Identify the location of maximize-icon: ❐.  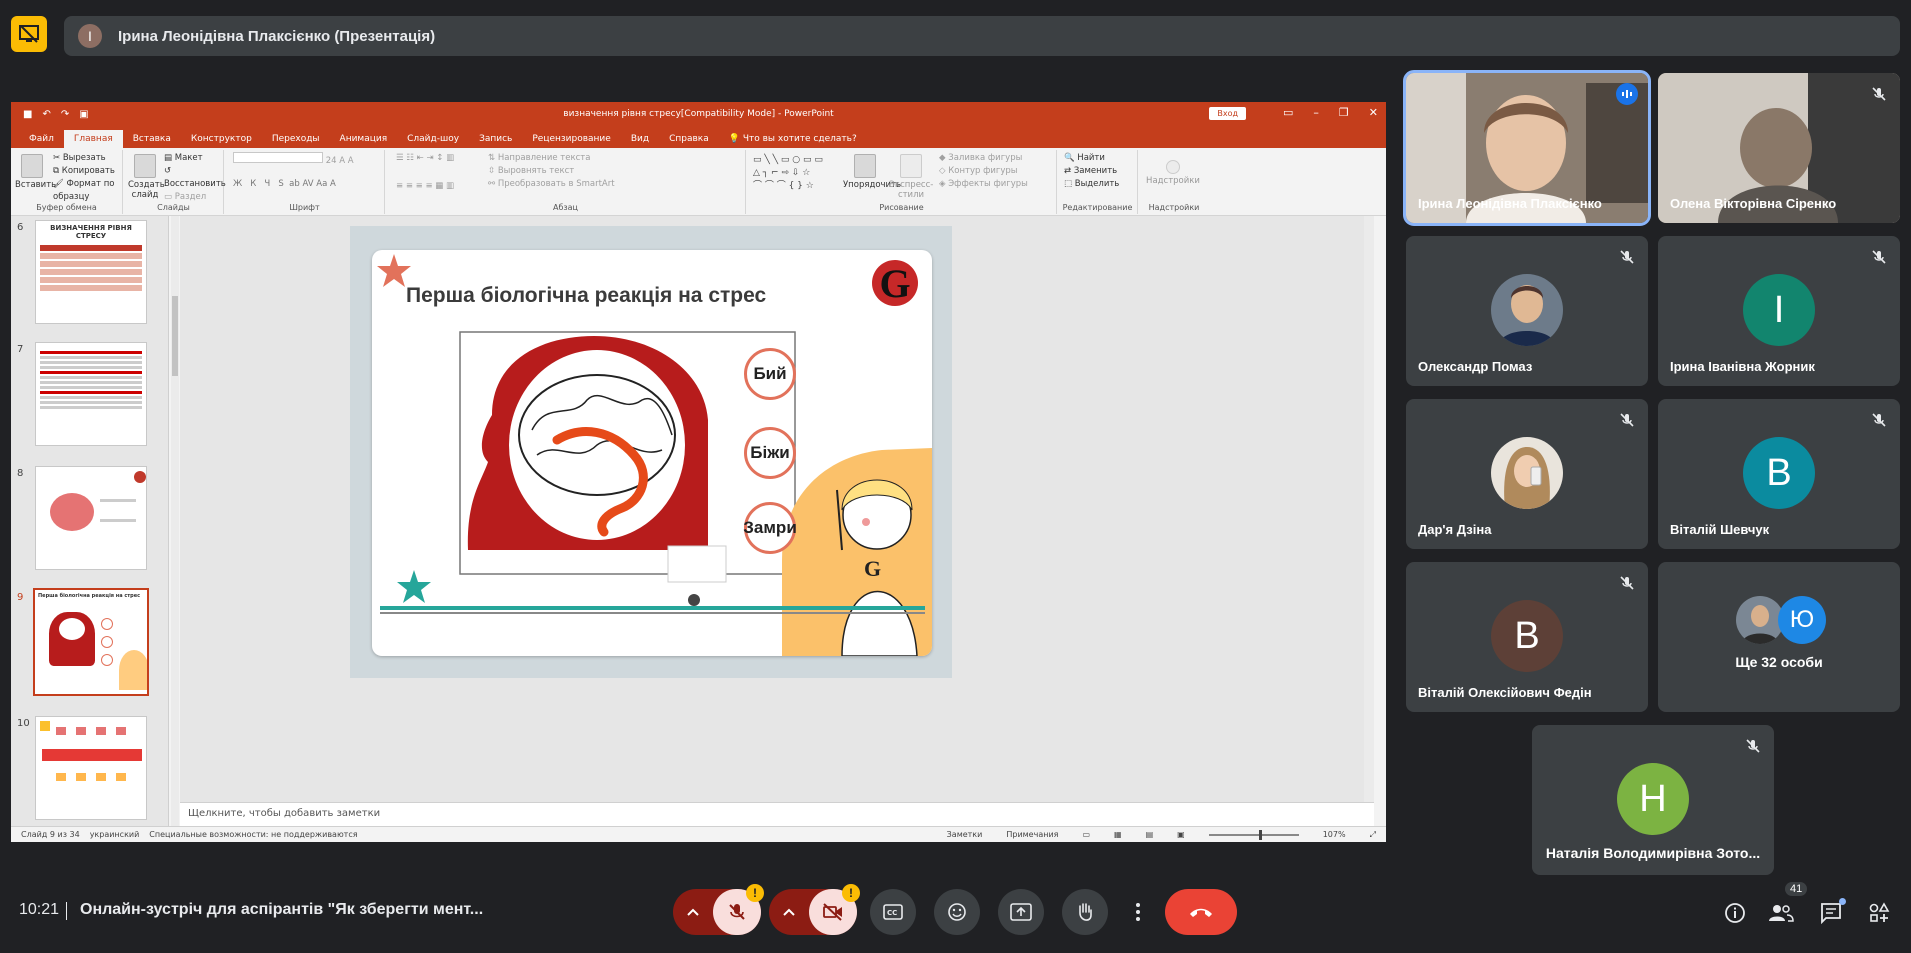
(1344, 112).